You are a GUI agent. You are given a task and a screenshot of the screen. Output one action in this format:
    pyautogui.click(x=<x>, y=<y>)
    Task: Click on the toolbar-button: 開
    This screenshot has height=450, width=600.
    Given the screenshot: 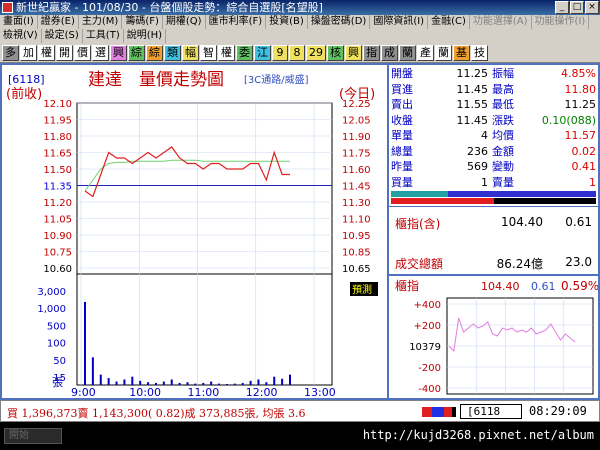 What is the action you would take?
    pyautogui.click(x=64, y=52)
    